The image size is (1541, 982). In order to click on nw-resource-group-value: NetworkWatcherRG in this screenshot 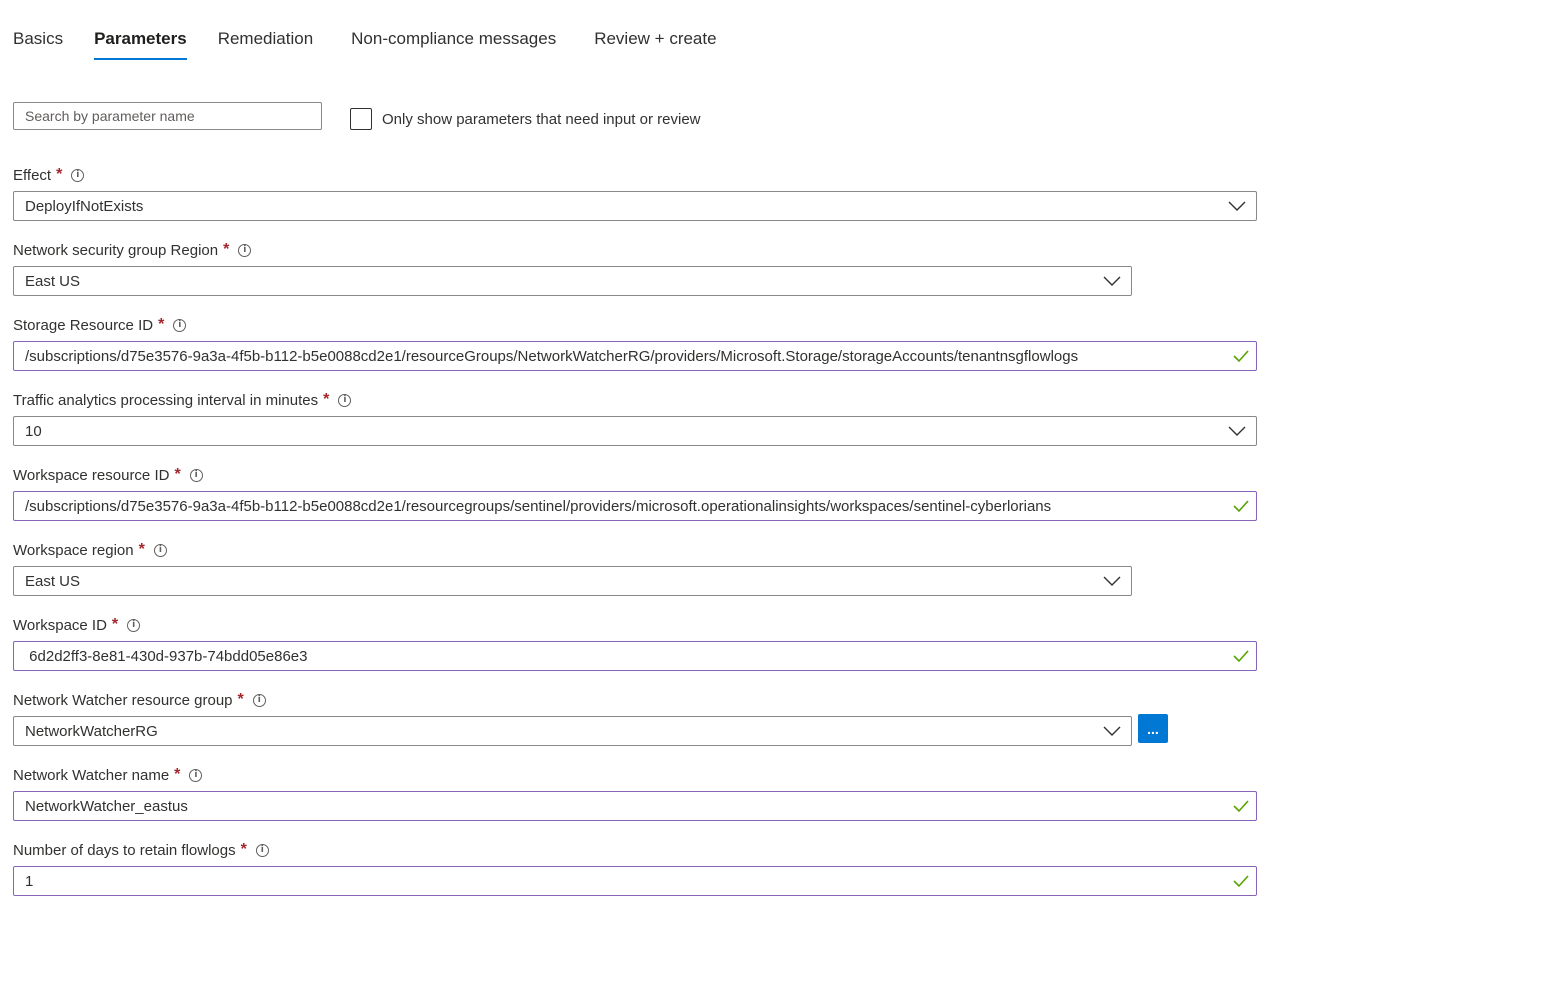, I will do `click(91, 731)`.